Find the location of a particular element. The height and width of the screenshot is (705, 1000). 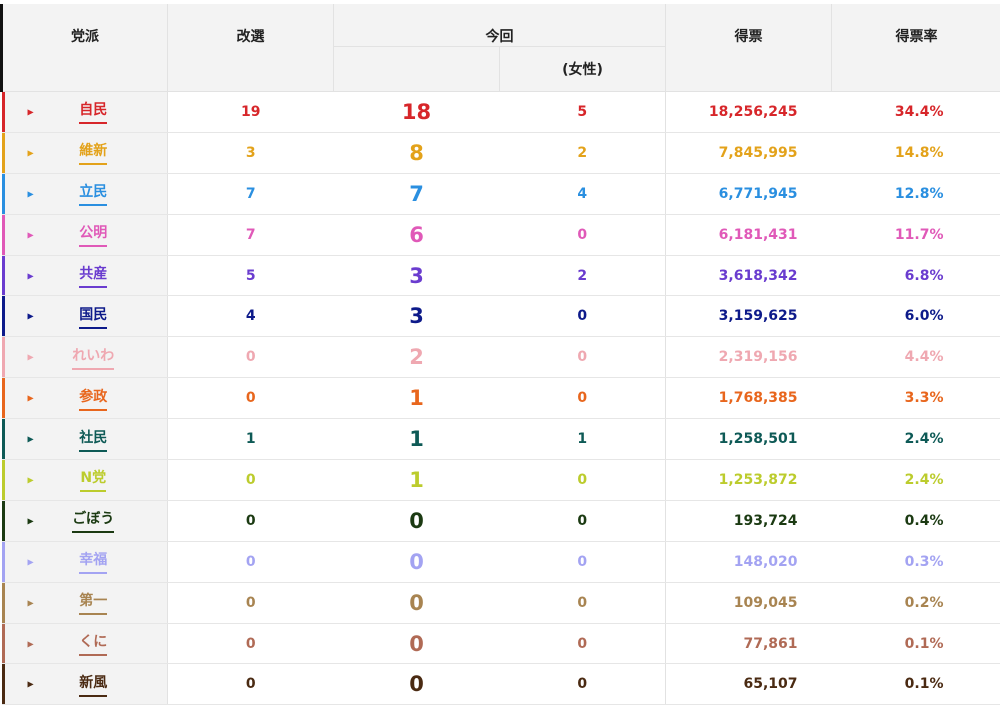

women-seats: 5 is located at coordinates (583, 112).